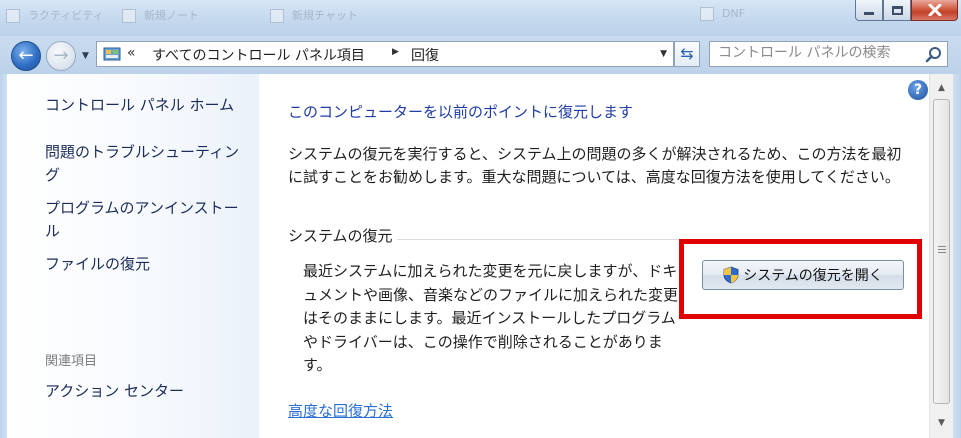  What do you see at coordinates (55, 15) in the screenshot?
I see `taskbar-ghost-item: ラクティビティ` at bounding box center [55, 15].